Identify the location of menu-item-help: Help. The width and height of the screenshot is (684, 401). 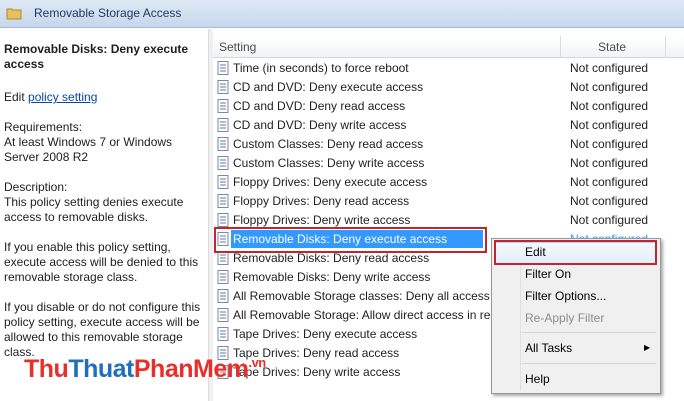
(537, 379).